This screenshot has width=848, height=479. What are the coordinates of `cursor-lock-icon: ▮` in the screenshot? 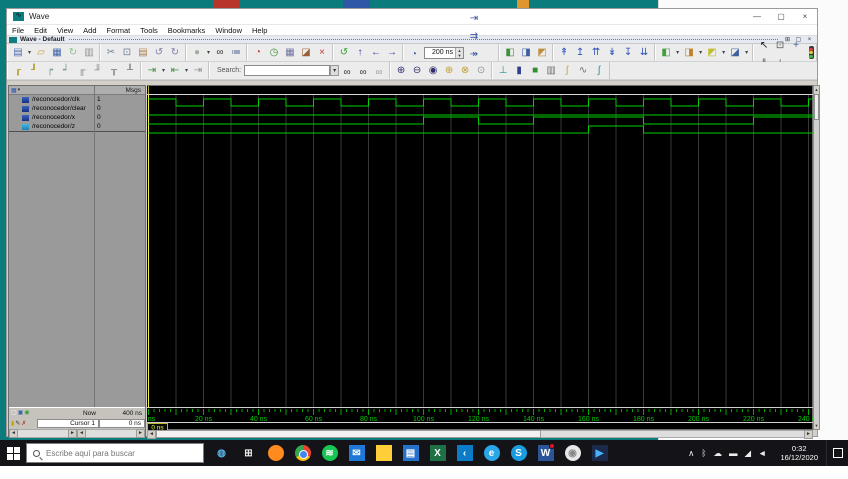 It's located at (12, 424).